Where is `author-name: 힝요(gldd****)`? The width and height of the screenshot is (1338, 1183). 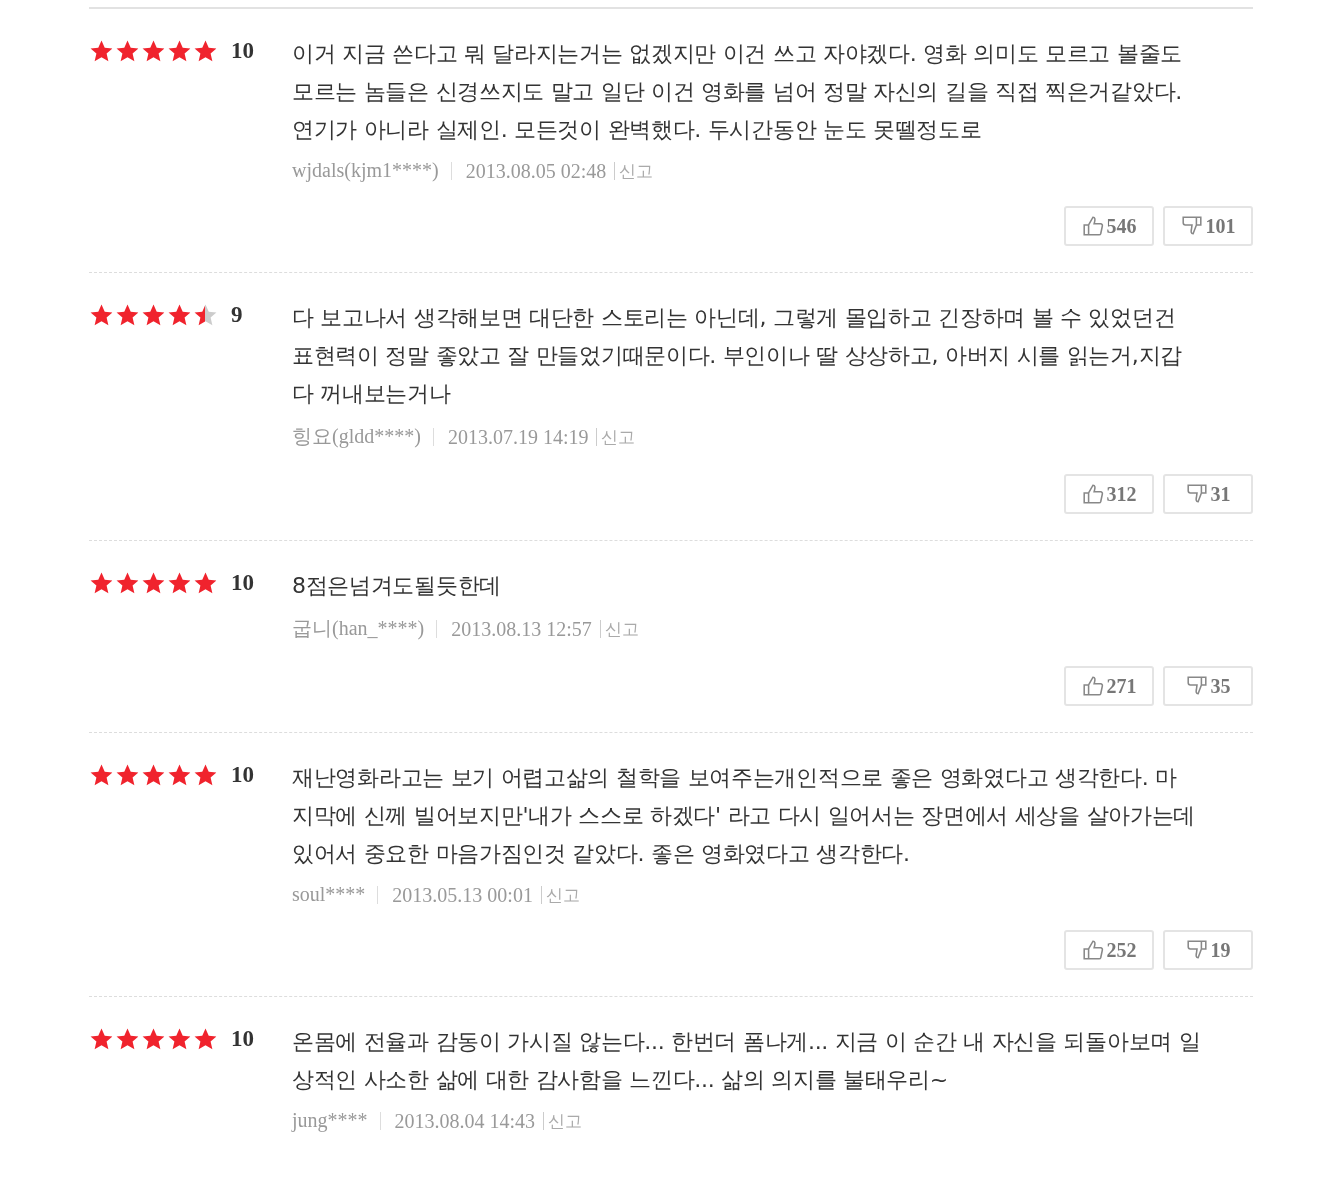 author-name: 힝요(gldd****) is located at coordinates (356, 437).